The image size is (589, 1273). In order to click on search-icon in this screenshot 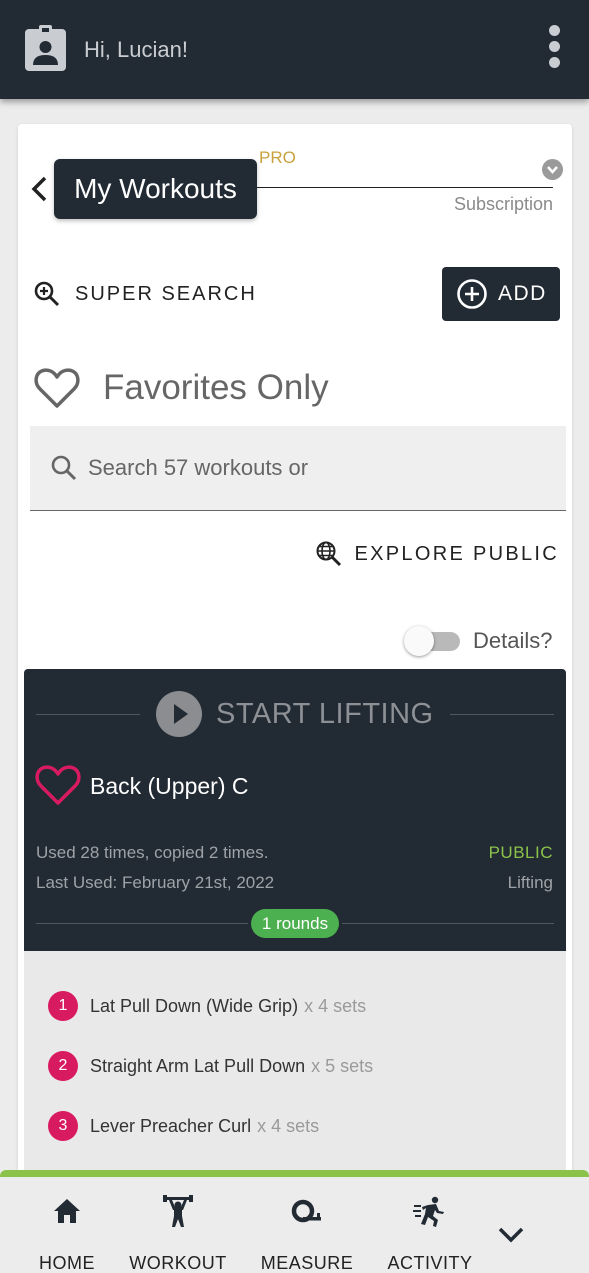, I will do `click(64, 468)`.